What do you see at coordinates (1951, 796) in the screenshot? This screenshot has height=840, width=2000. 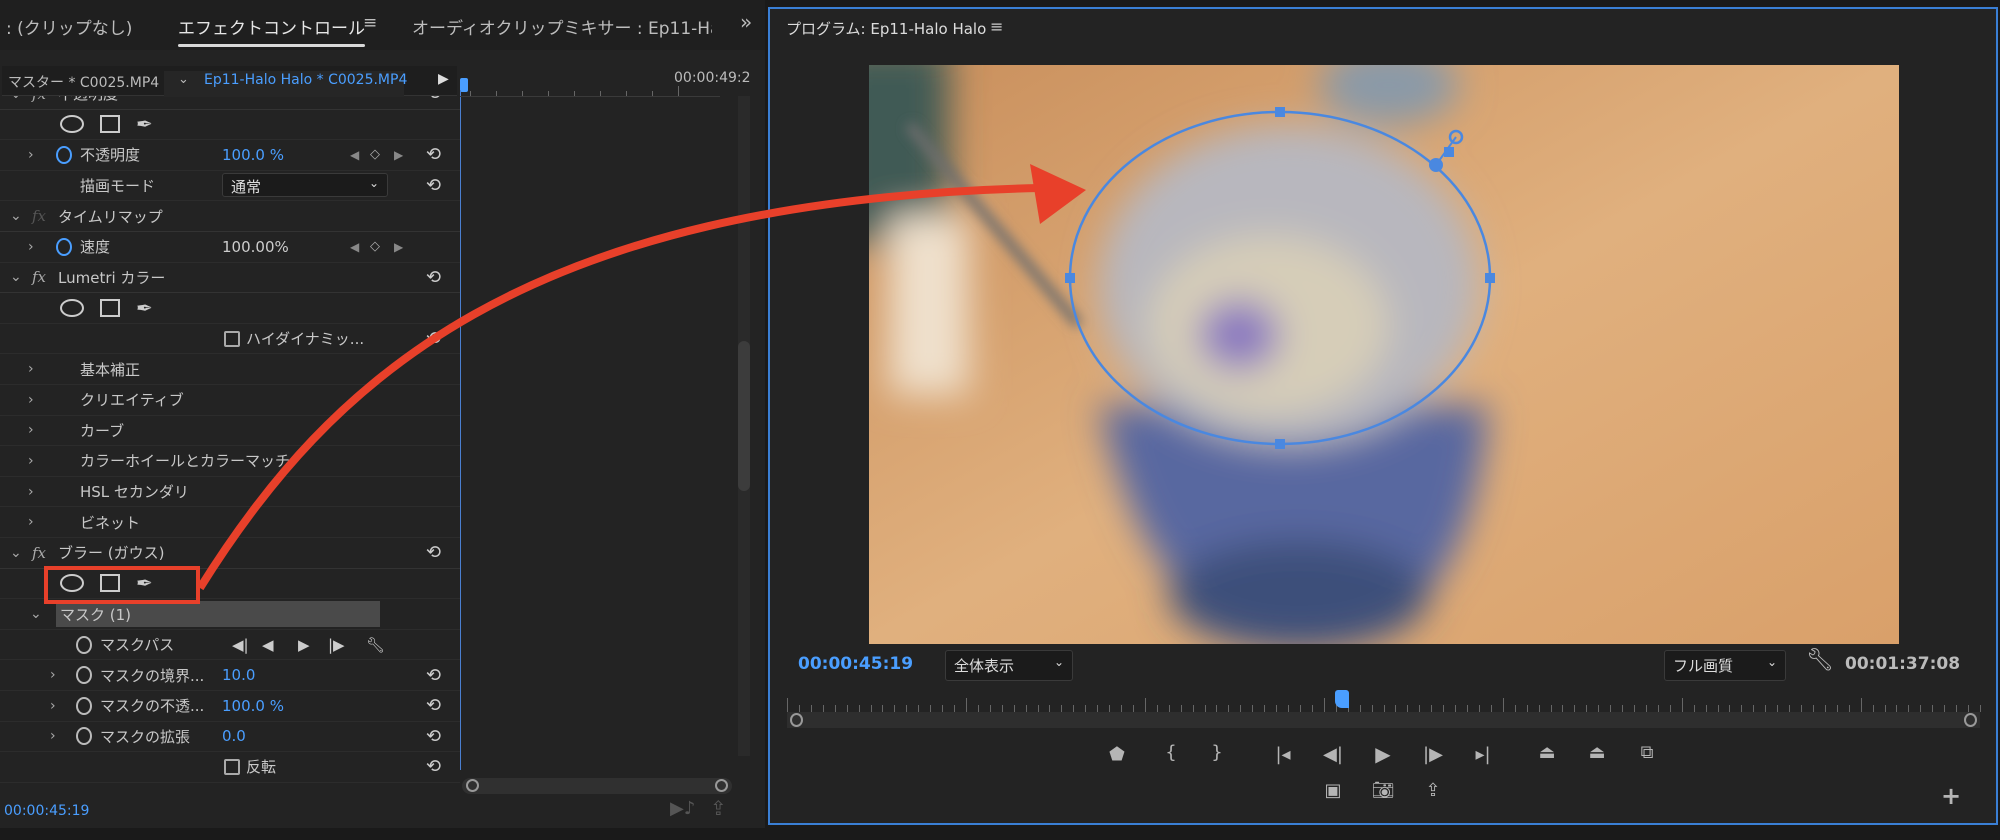 I see `button-editor-plus-icon: +` at bounding box center [1951, 796].